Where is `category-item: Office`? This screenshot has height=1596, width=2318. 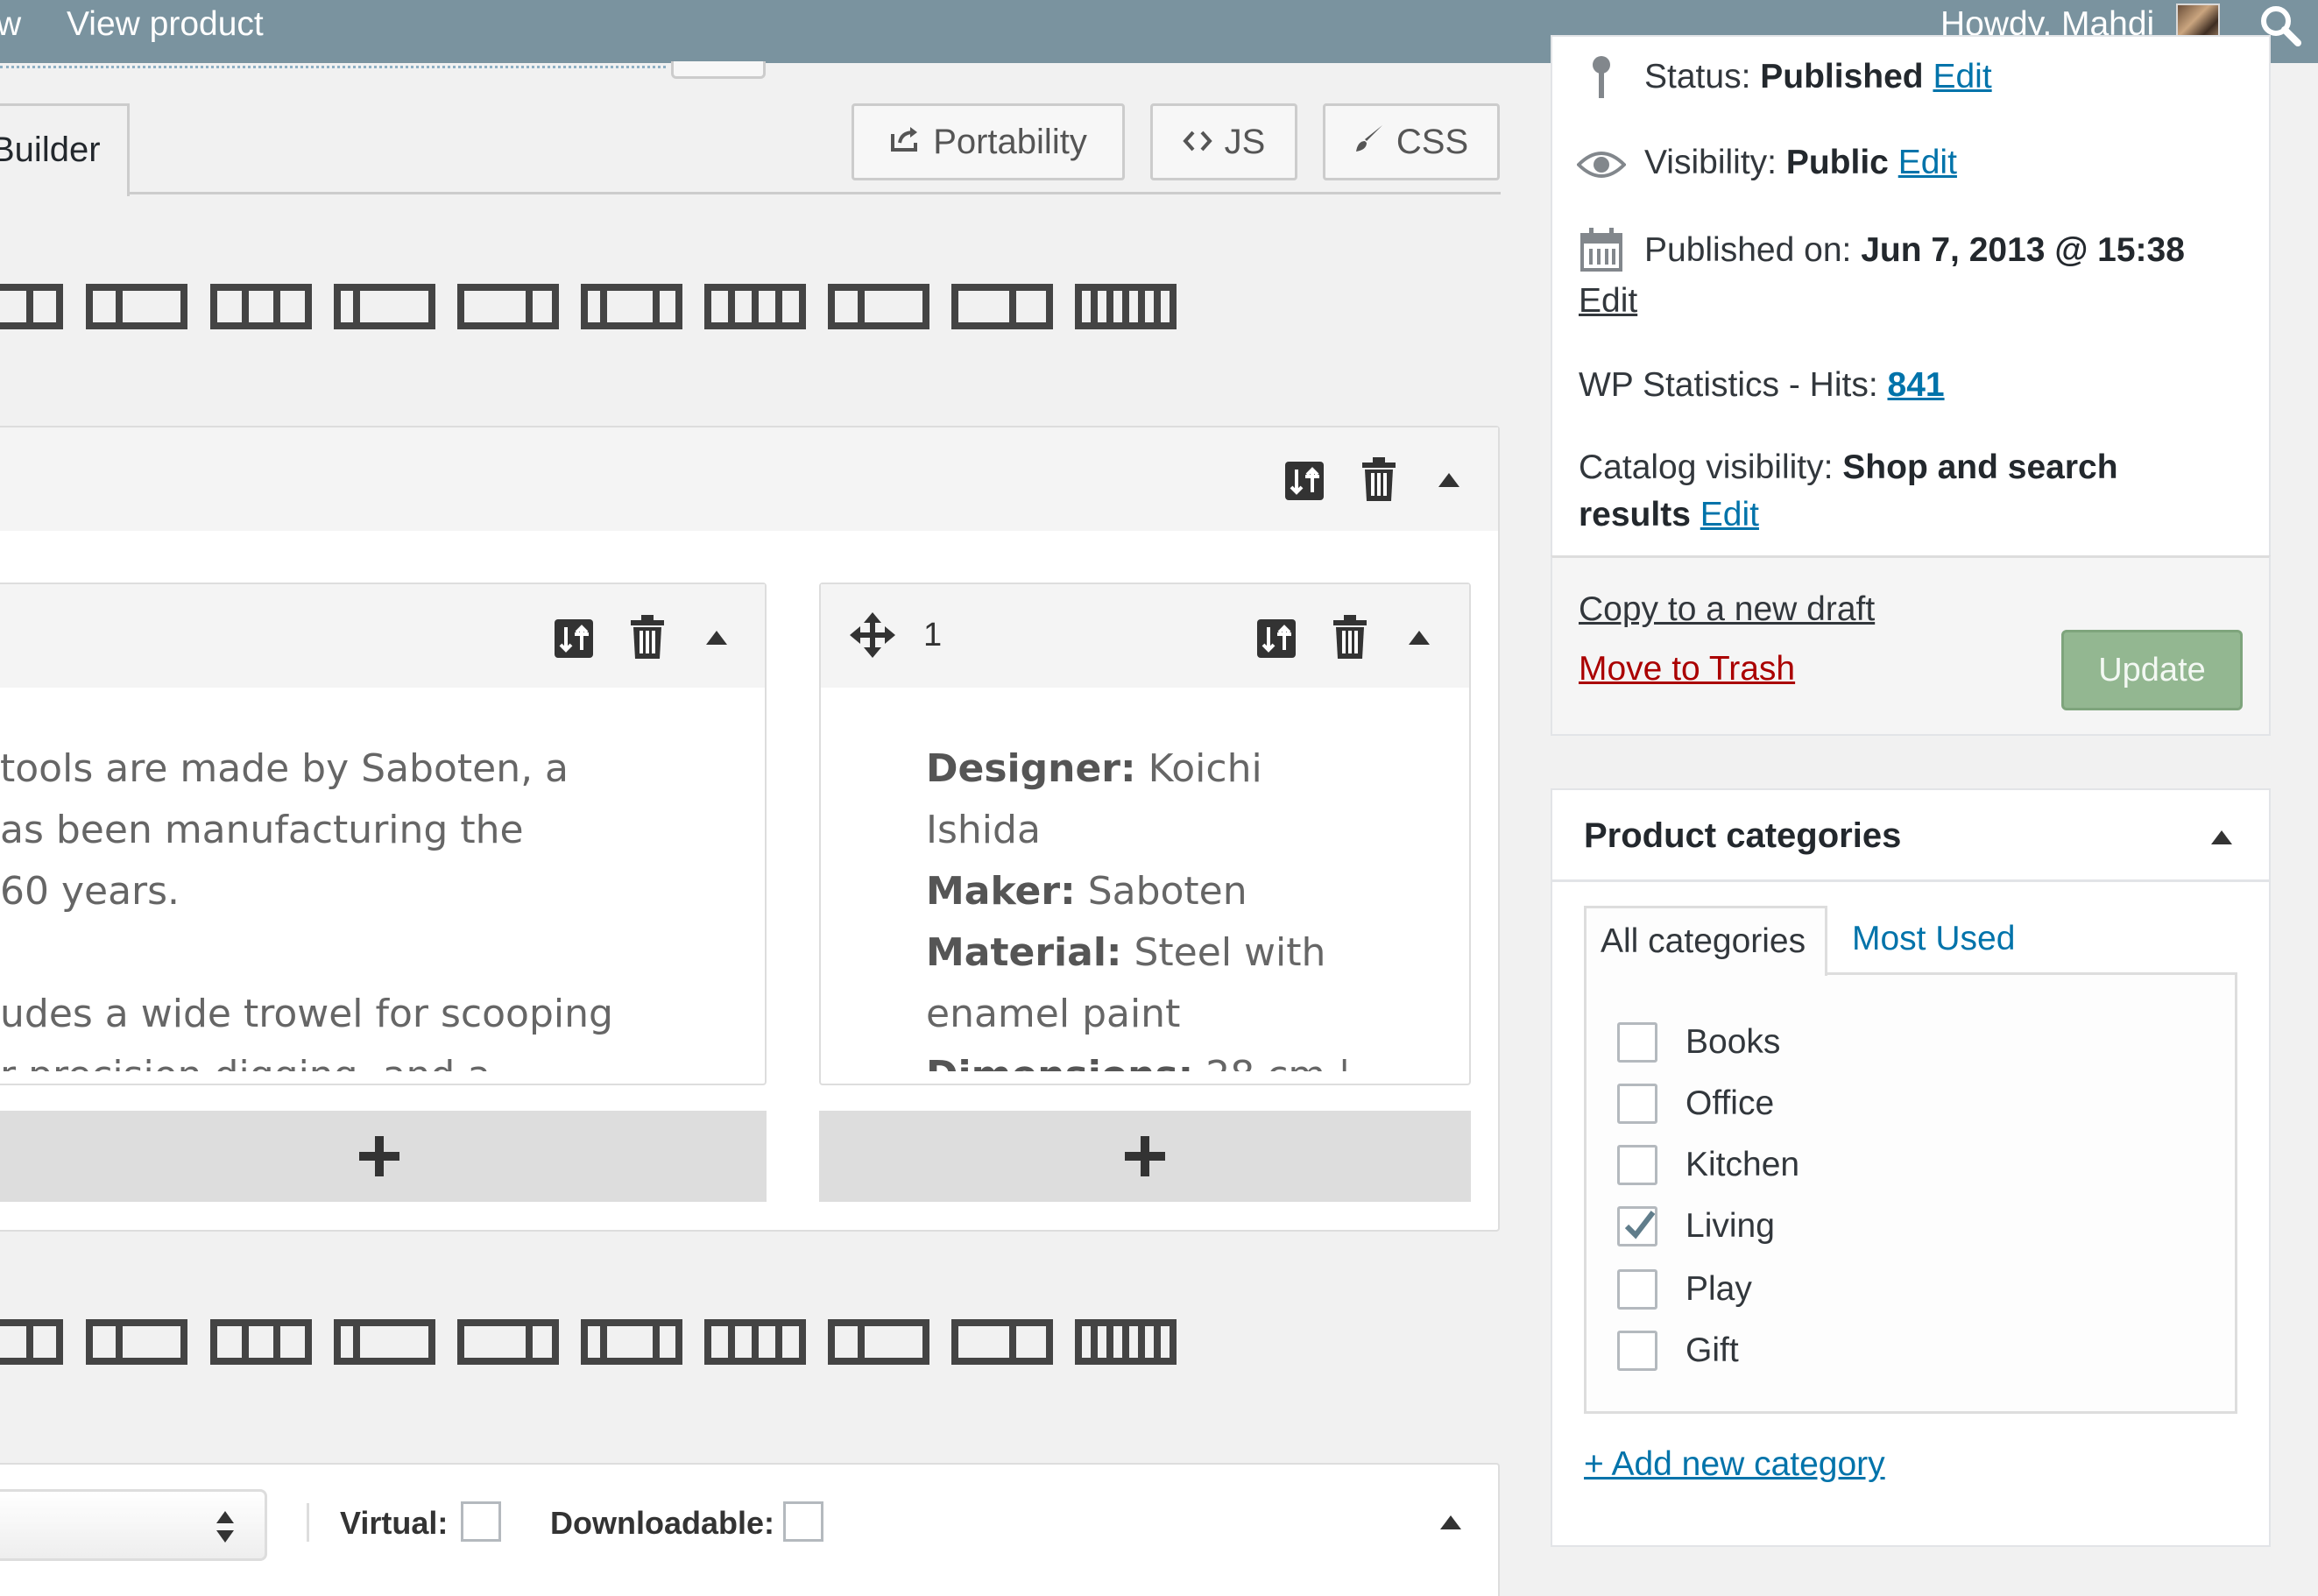
category-item: Office is located at coordinates (1695, 1104).